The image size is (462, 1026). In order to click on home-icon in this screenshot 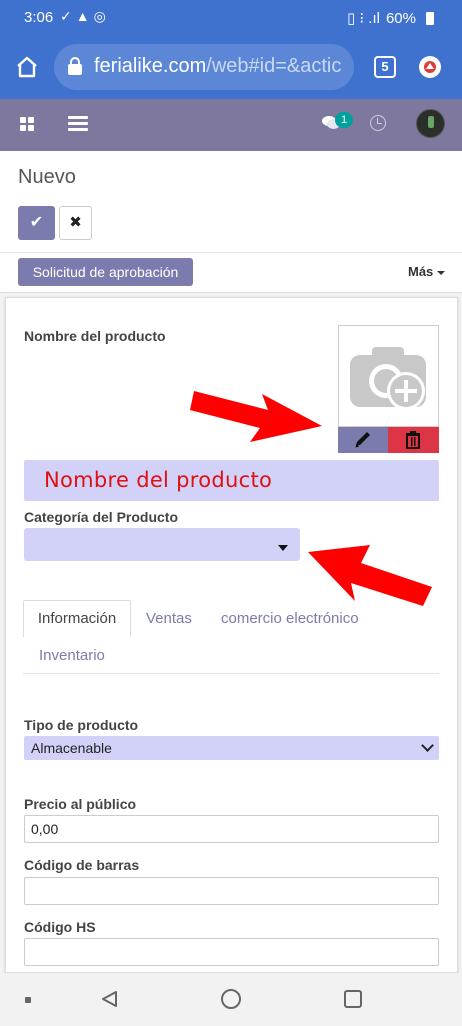, I will do `click(27, 67)`.